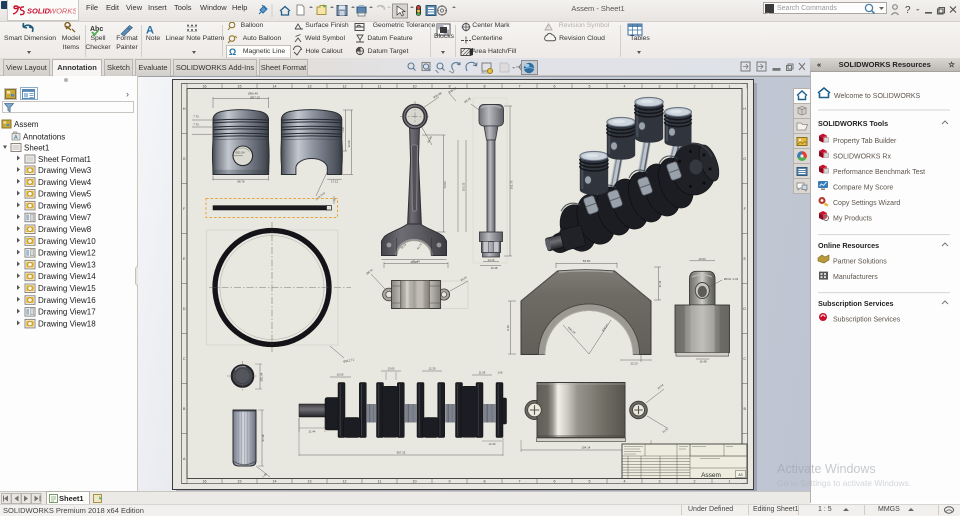  What do you see at coordinates (67, 253) in the screenshot?
I see `svg-text: Drawing View12` at bounding box center [67, 253].